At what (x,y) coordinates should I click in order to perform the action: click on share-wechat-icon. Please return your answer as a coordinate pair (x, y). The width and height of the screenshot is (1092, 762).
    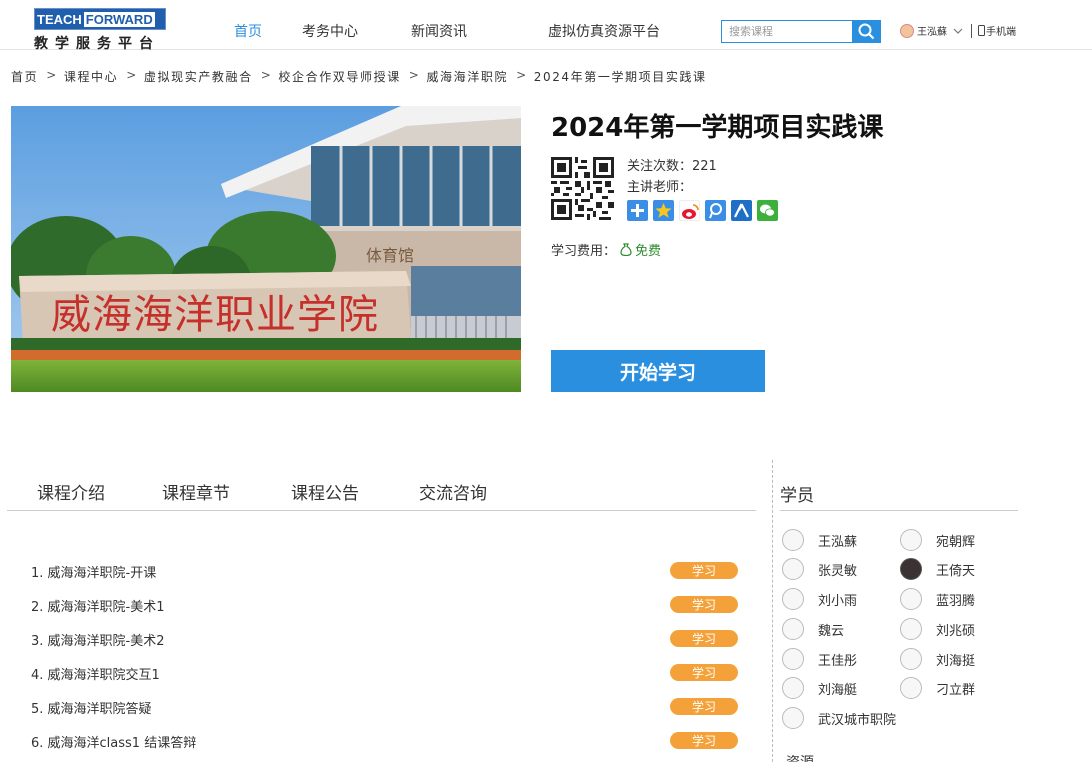
    Looking at the image, I should click on (767, 210).